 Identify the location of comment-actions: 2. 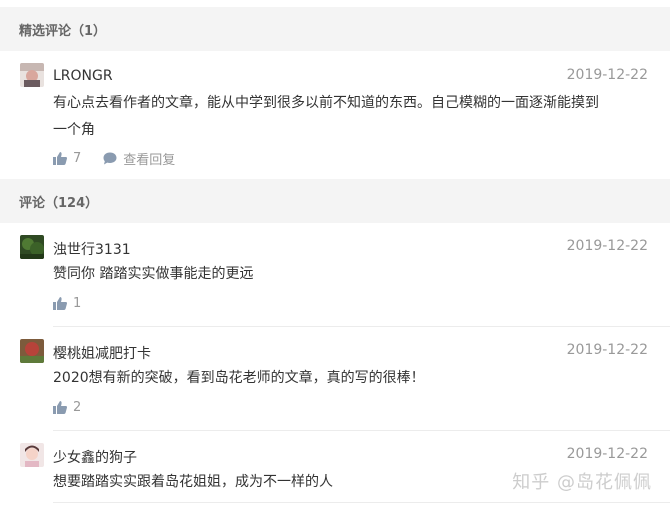
(67, 407).